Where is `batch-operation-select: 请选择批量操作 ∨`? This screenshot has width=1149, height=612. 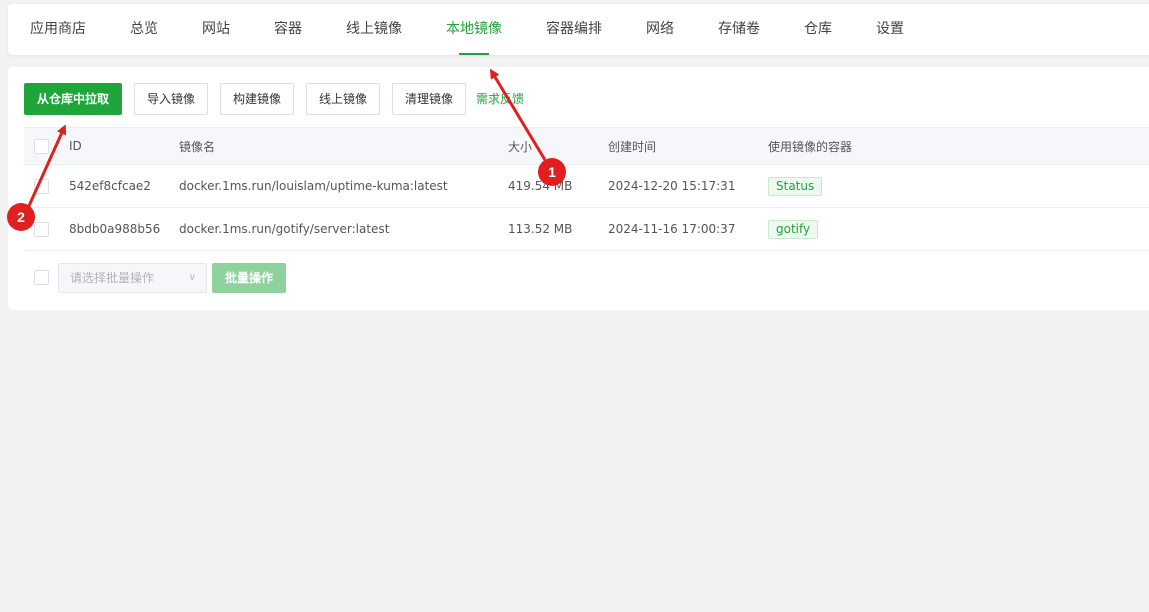
batch-operation-select: 请选择批量操作 ∨ is located at coordinates (132, 278).